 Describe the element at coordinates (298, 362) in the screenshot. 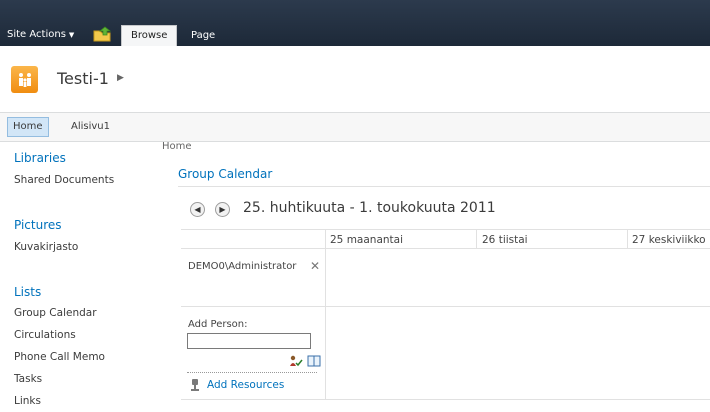

I see `check-names-icon` at that location.